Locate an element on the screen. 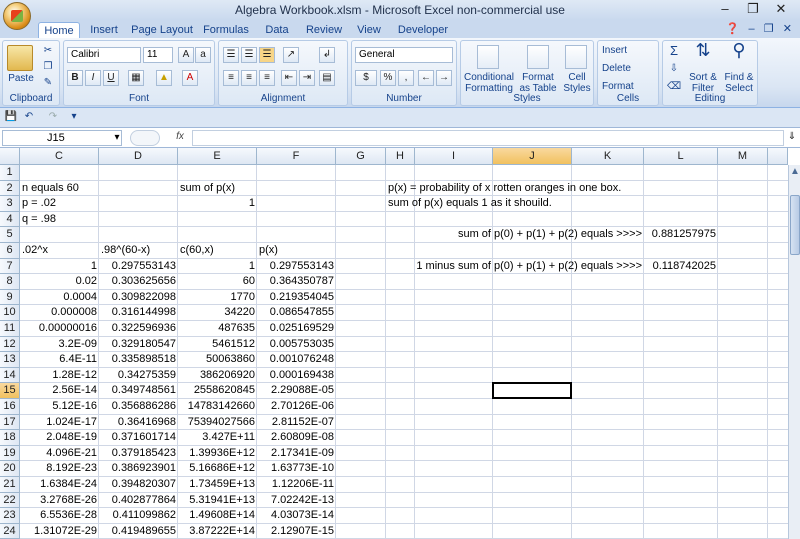 The width and height of the screenshot is (800, 539). conditional-formatting-icon is located at coordinates (488, 57).